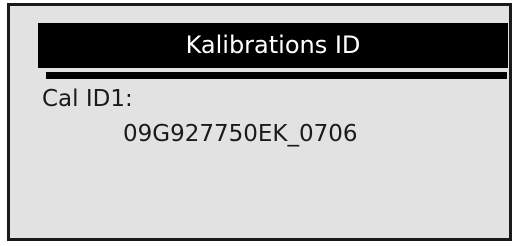 Image resolution: width=521 pixels, height=246 pixels. I want to click on cal-id-value: 09G927750EK_0706, so click(240, 134).